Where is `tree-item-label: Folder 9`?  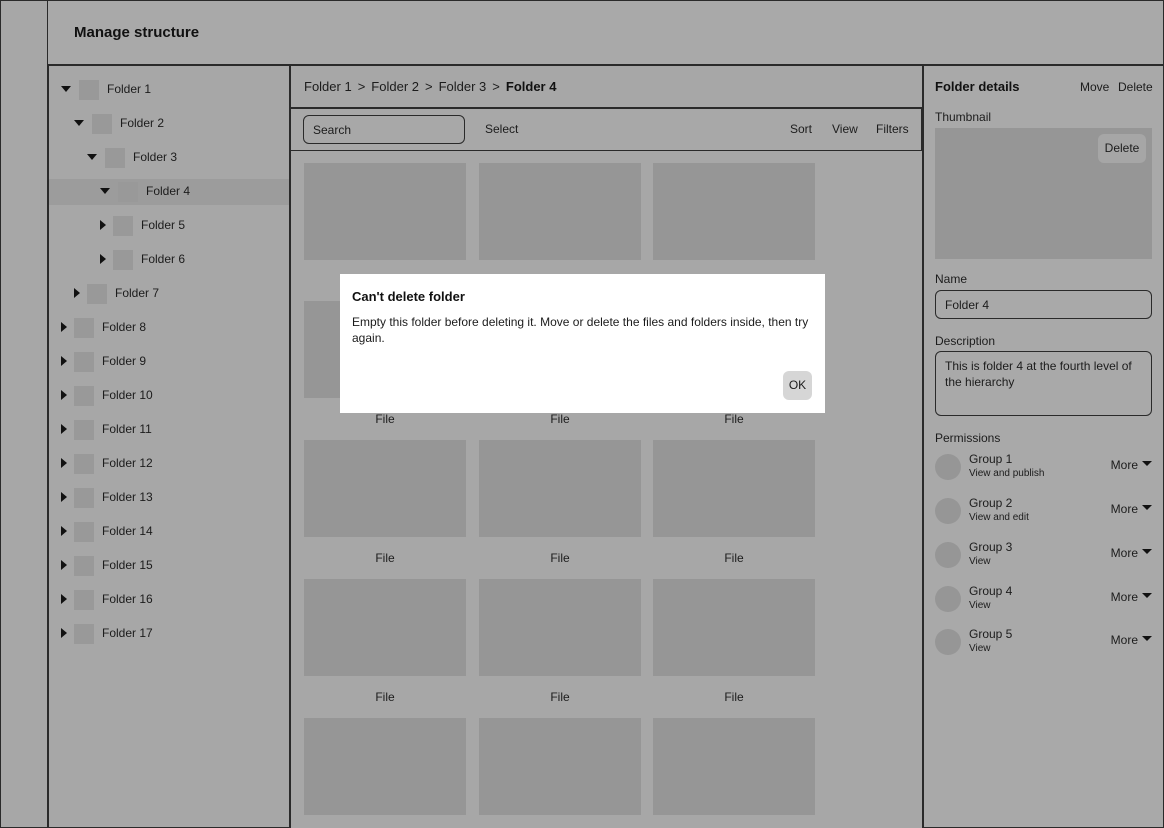 tree-item-label: Folder 9 is located at coordinates (124, 361).